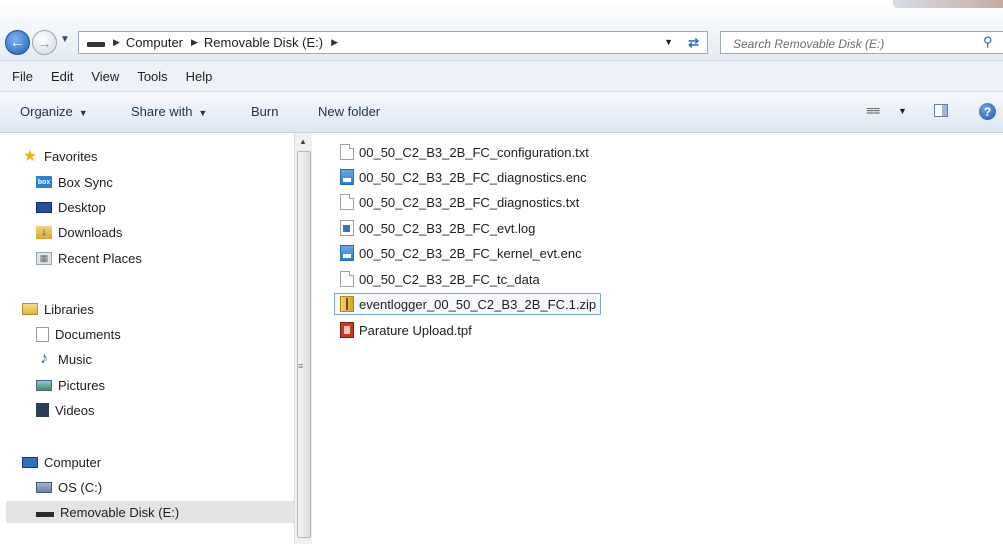 The width and height of the screenshot is (1003, 544). Describe the element at coordinates (120, 512) in the screenshot. I see `nav-item-label: Removable Disk (E:)` at that location.